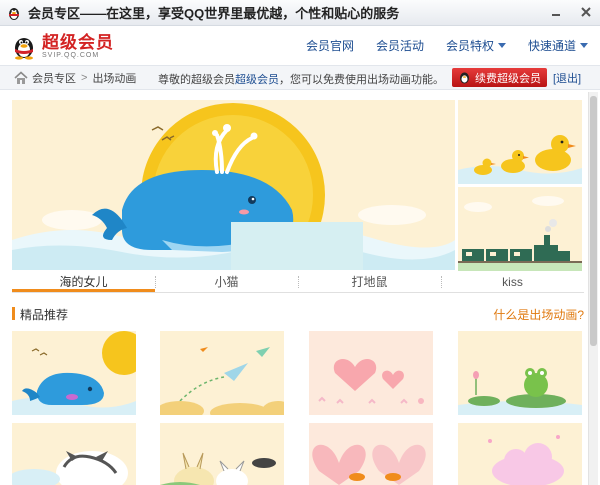 This screenshot has width=600, height=485. I want to click on window-title: 会员专区——在这里，享受QQ世界里最优越，个性和贴心的服务, so click(214, 13).